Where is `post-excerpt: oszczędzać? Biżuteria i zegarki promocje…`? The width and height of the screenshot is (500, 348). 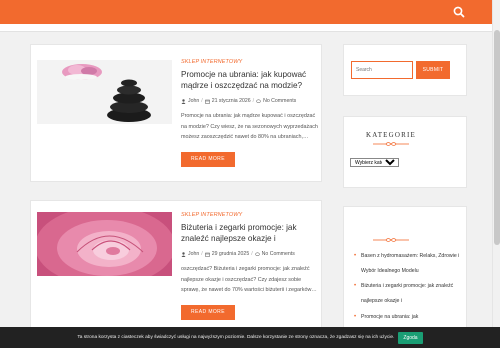
post-excerpt: oszczędzać? Biżuteria i zegarki promocje… is located at coordinates (249, 279).